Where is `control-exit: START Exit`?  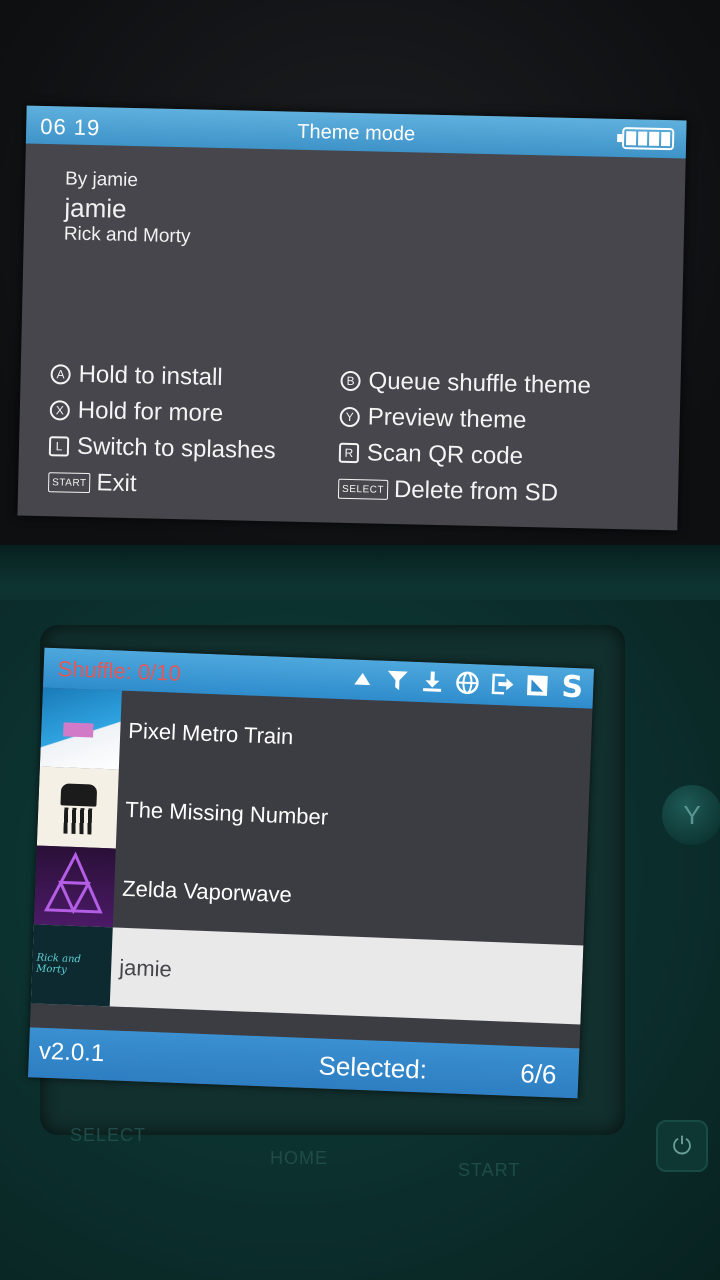 control-exit: START Exit is located at coordinates (161, 484).